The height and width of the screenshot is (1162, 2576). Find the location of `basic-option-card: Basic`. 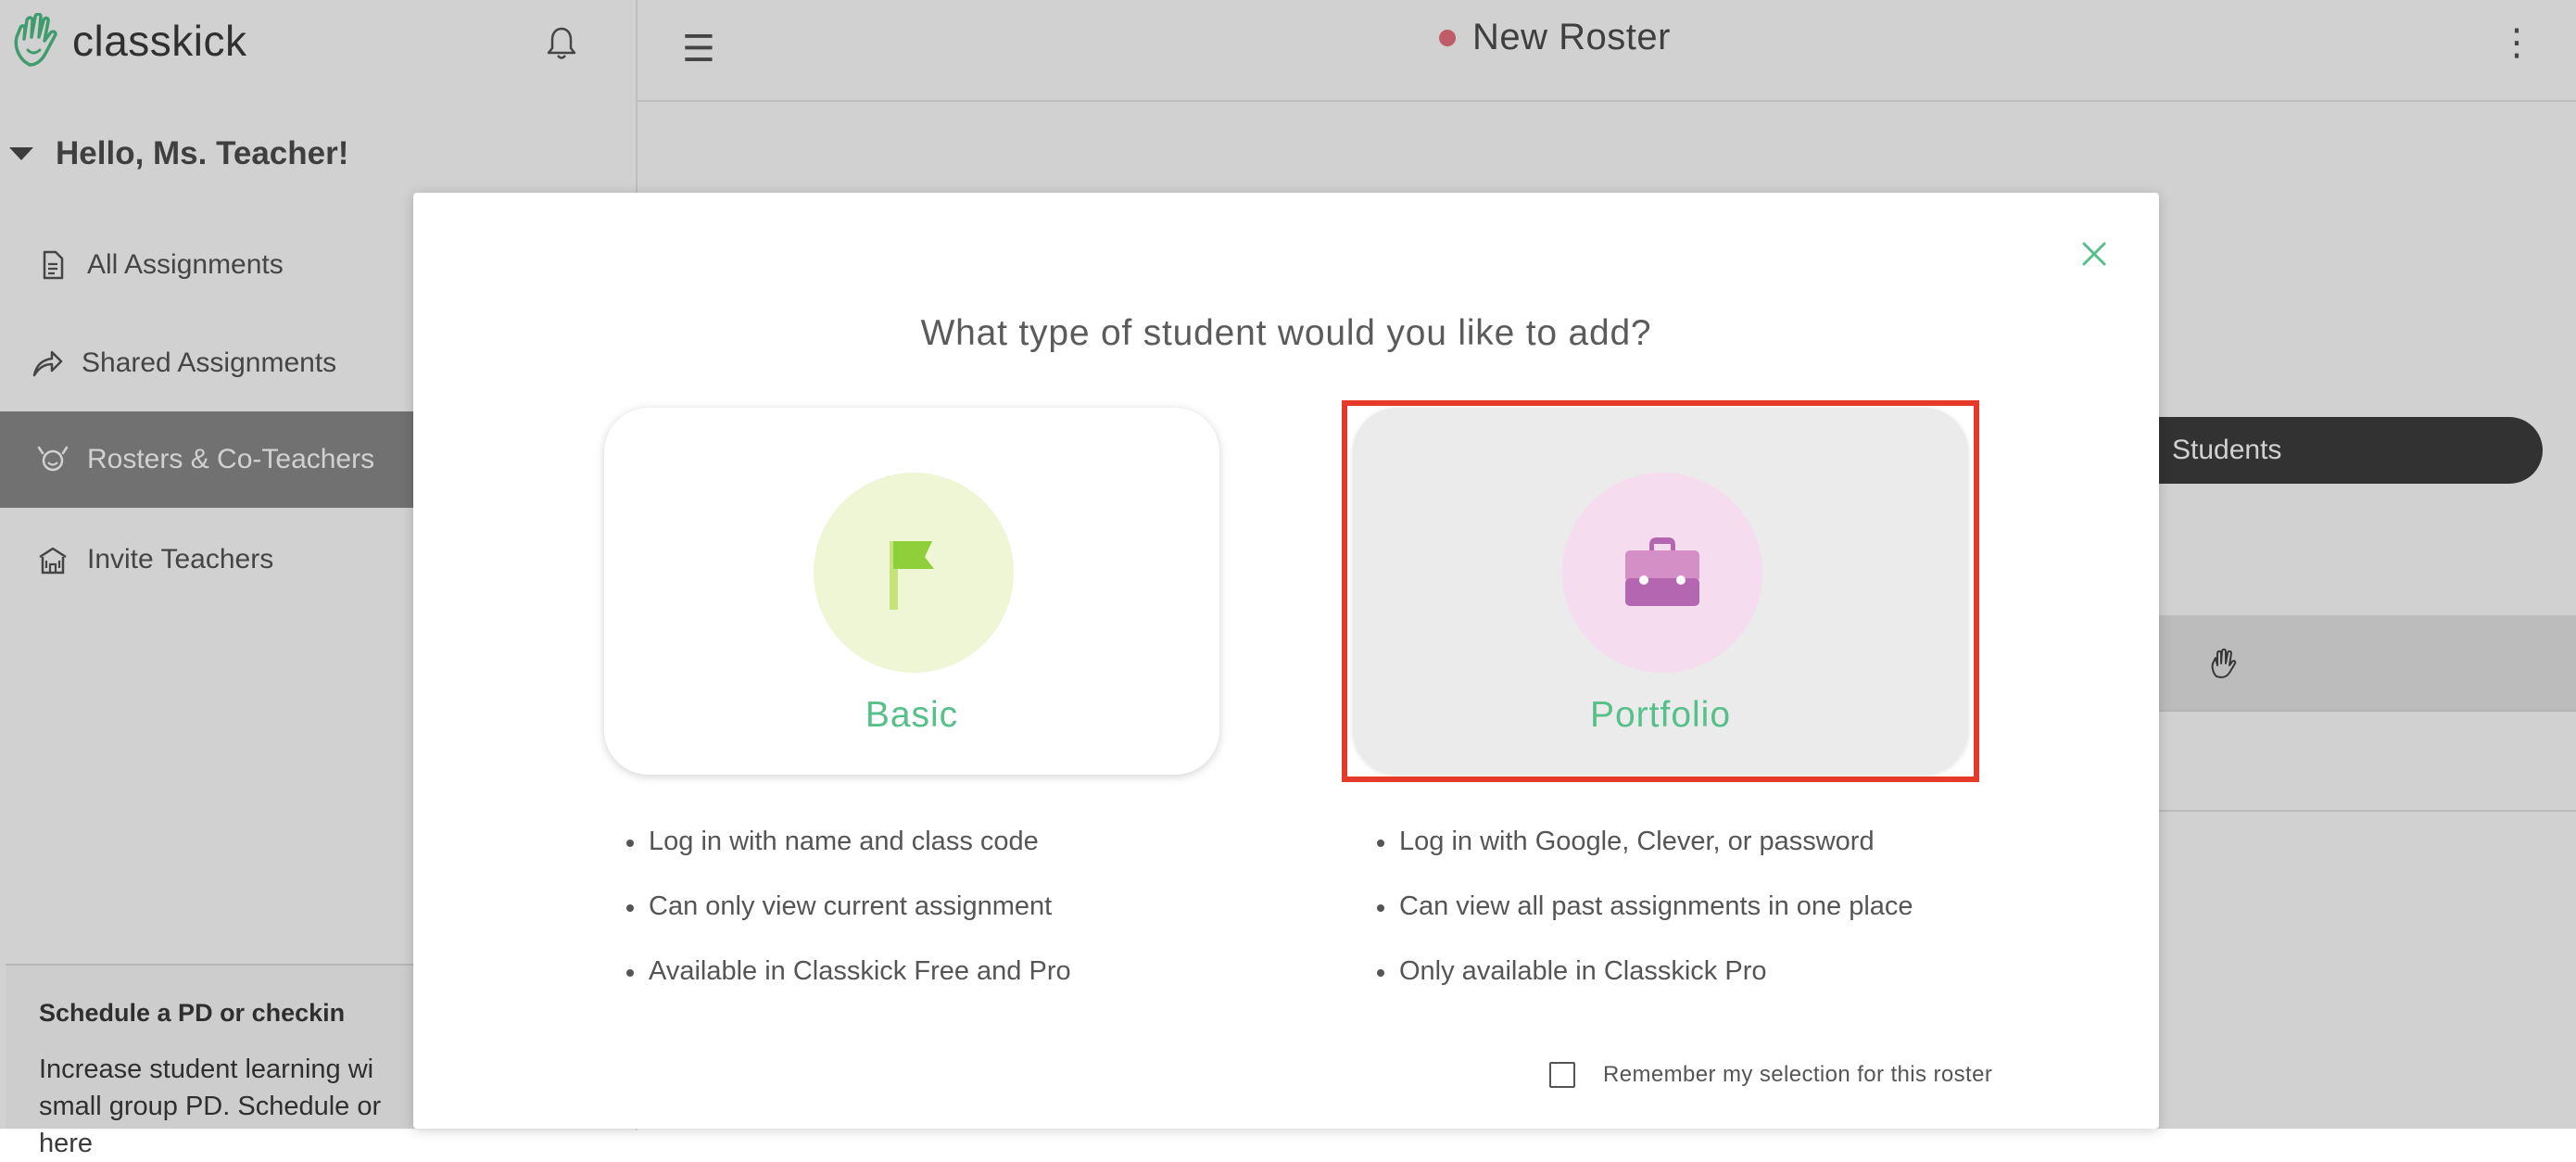

basic-option-card: Basic is located at coordinates (911, 591).